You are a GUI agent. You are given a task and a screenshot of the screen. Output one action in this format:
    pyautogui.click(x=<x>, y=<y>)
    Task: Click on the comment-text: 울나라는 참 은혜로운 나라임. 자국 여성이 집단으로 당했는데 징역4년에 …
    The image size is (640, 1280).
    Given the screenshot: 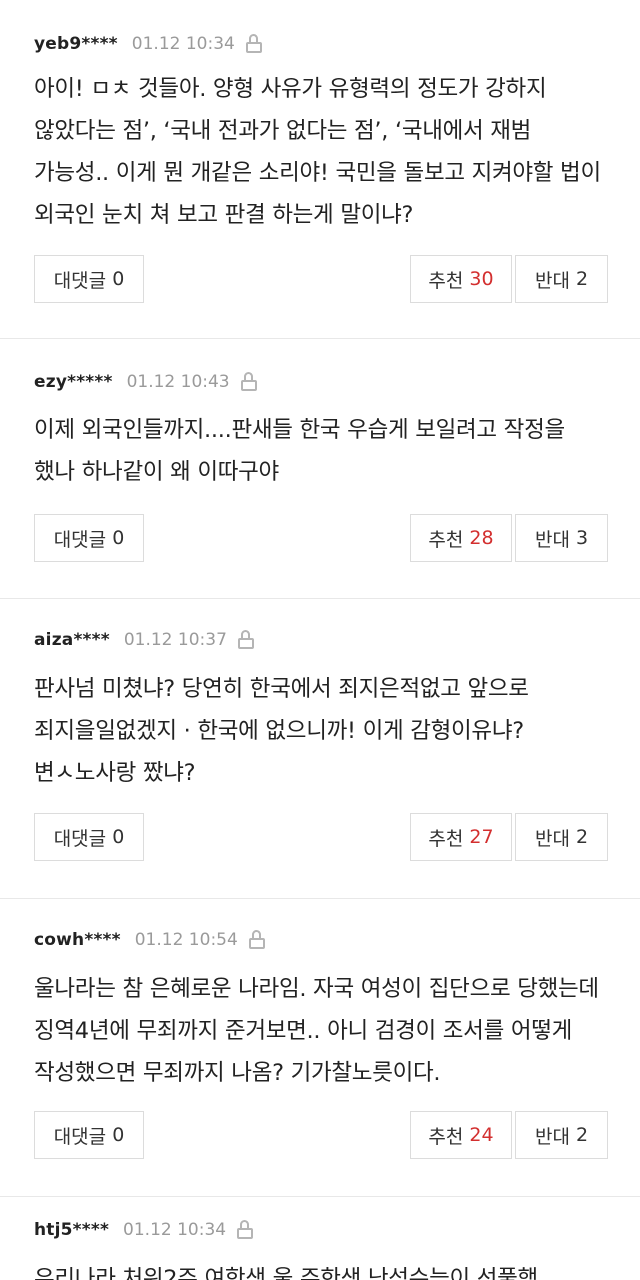 What is the action you would take?
    pyautogui.click(x=316, y=1031)
    